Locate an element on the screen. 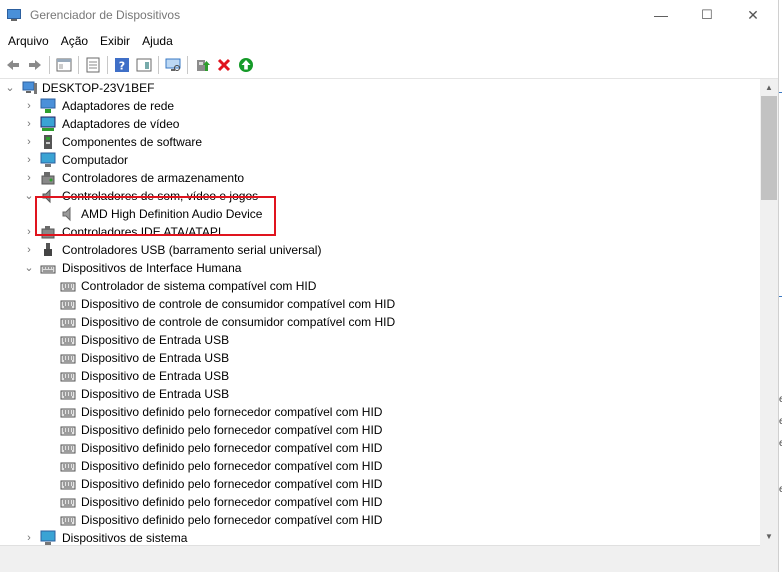 The image size is (782, 572). window-title: Gerenciador de Dispositivos is located at coordinates (105, 15).